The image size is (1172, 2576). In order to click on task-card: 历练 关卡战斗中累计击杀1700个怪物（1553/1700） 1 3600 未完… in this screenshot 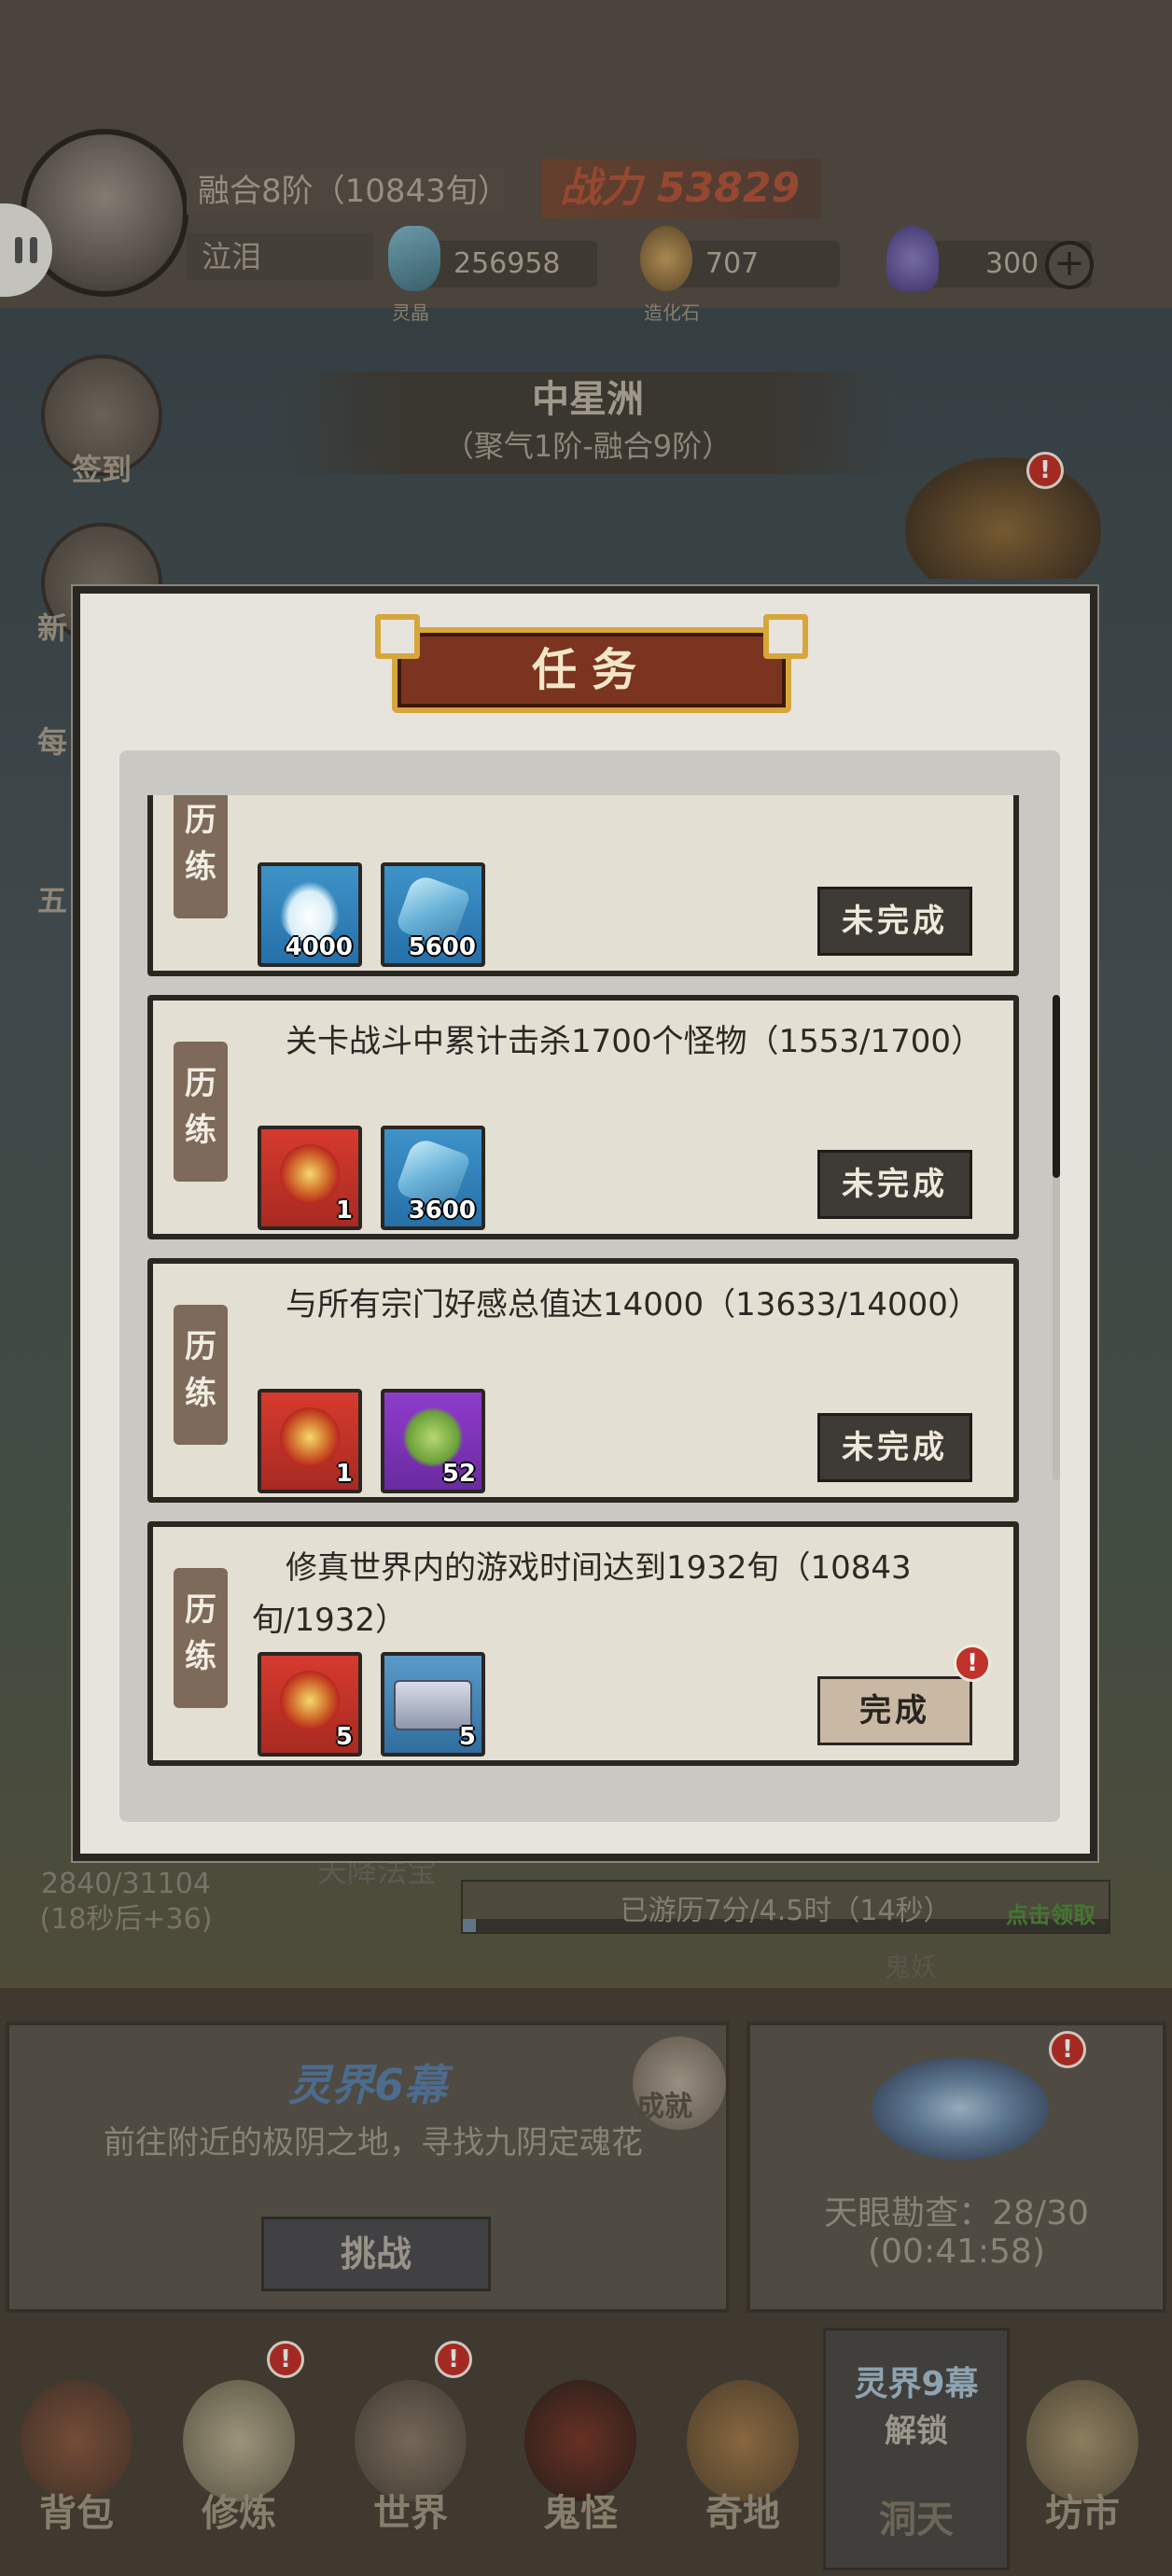, I will do `click(583, 1117)`.